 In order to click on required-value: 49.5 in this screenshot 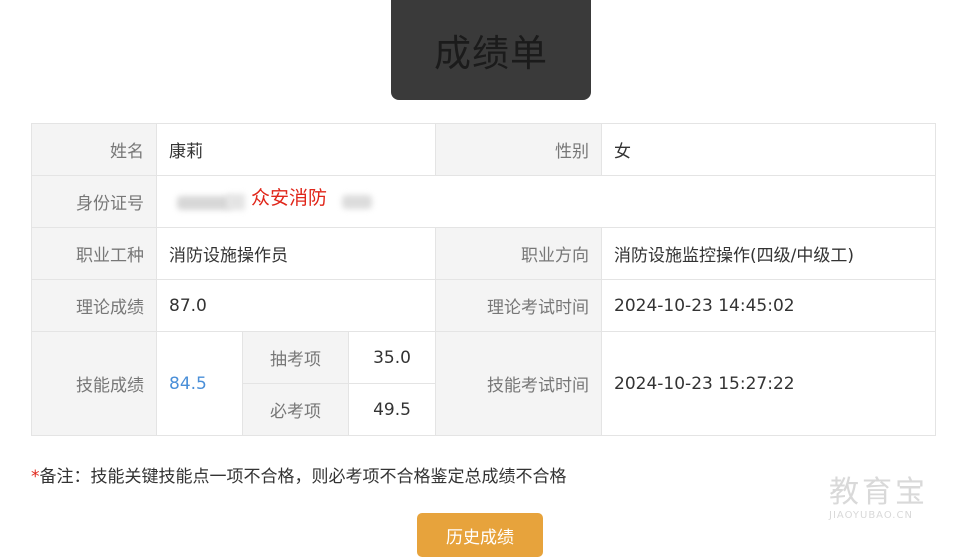, I will do `click(392, 409)`.